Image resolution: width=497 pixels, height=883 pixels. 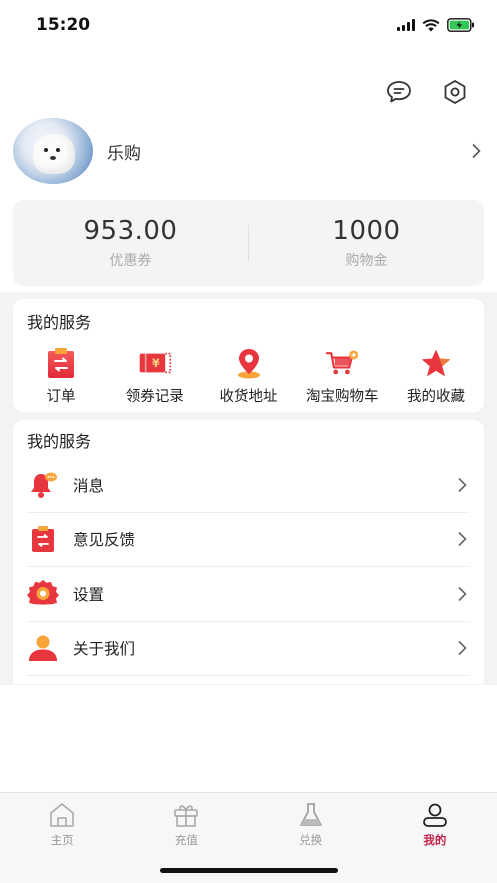 I want to click on services-card: 我的服务 订单 ¥ 领券记录 收货地址 淘宝购物车 我的收藏, so click(x=248, y=355).